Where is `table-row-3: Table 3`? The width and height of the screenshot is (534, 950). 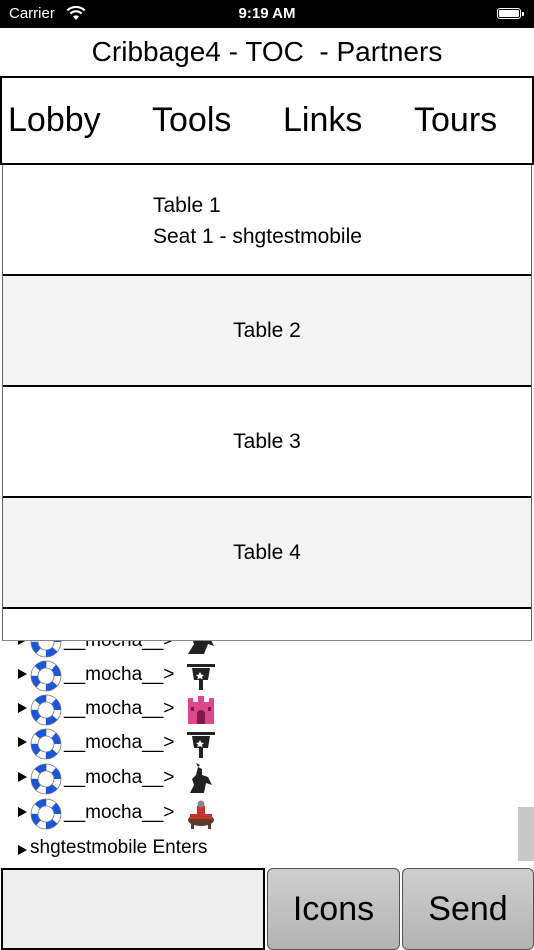
table-row-3: Table 3 is located at coordinates (267, 442).